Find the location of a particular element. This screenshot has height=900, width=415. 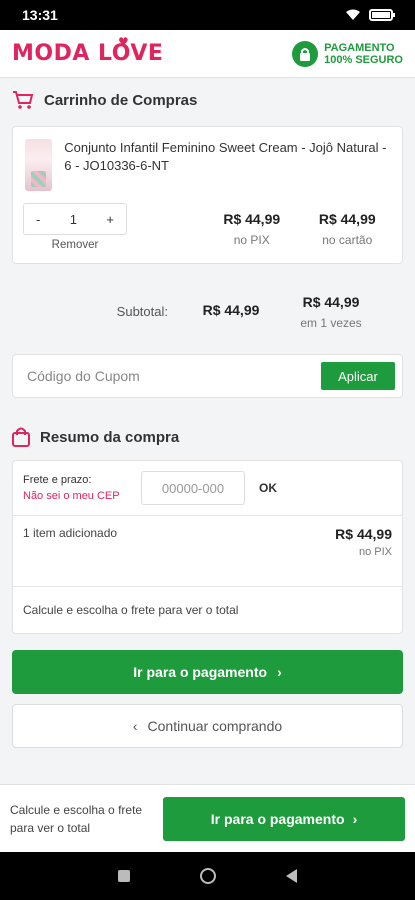

subtotal-pix: R$ 44,99 is located at coordinates (231, 306).